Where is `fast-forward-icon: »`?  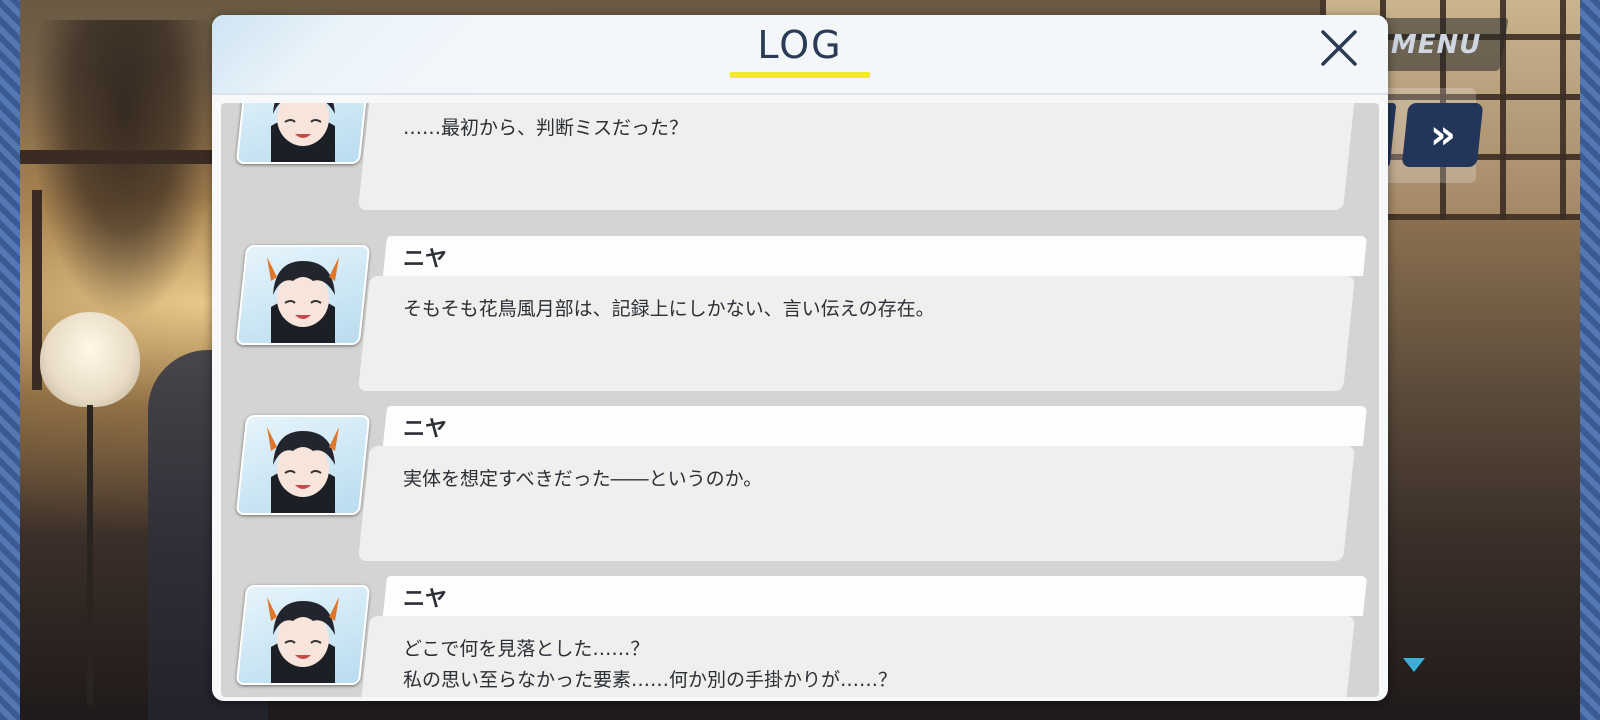
fast-forward-icon: » is located at coordinates (1442, 135).